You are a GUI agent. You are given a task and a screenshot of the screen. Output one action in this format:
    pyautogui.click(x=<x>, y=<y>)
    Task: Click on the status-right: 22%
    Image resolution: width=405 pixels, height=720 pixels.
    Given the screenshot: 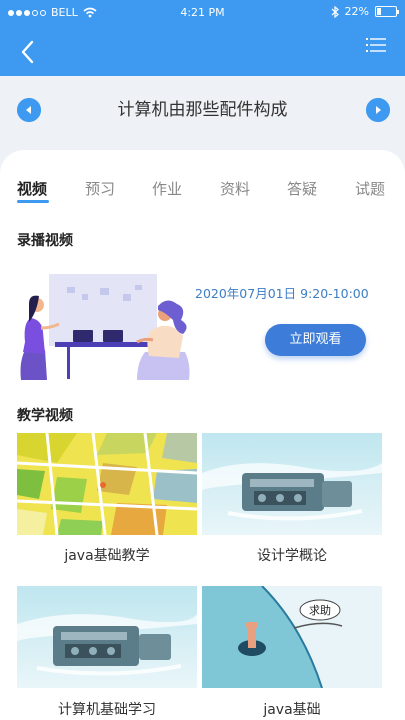 What is the action you would take?
    pyautogui.click(x=365, y=11)
    